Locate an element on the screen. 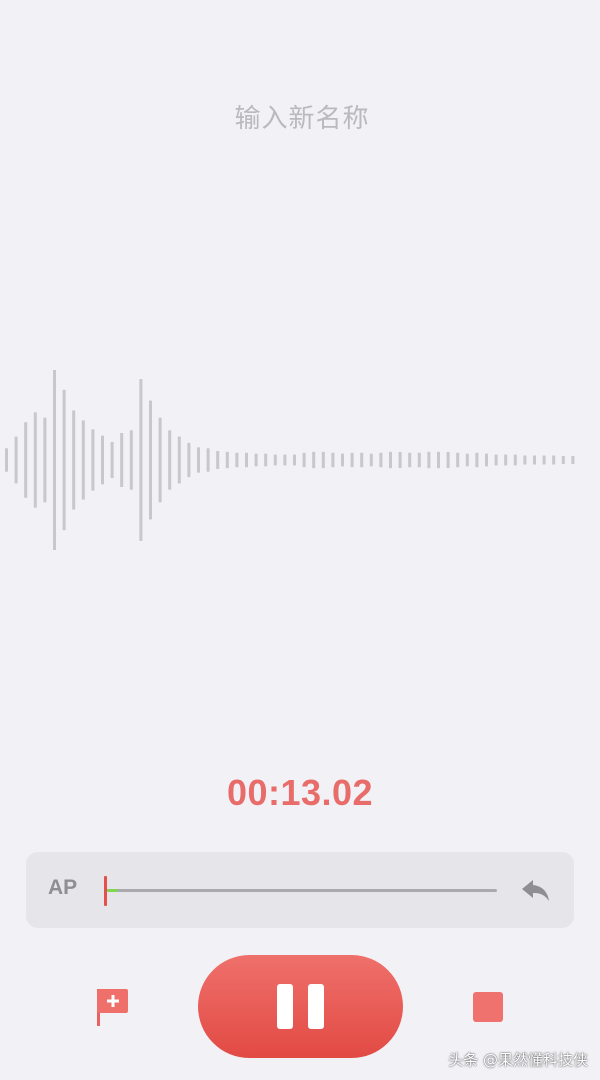  reply-arrow-icon is located at coordinates (535, 890).